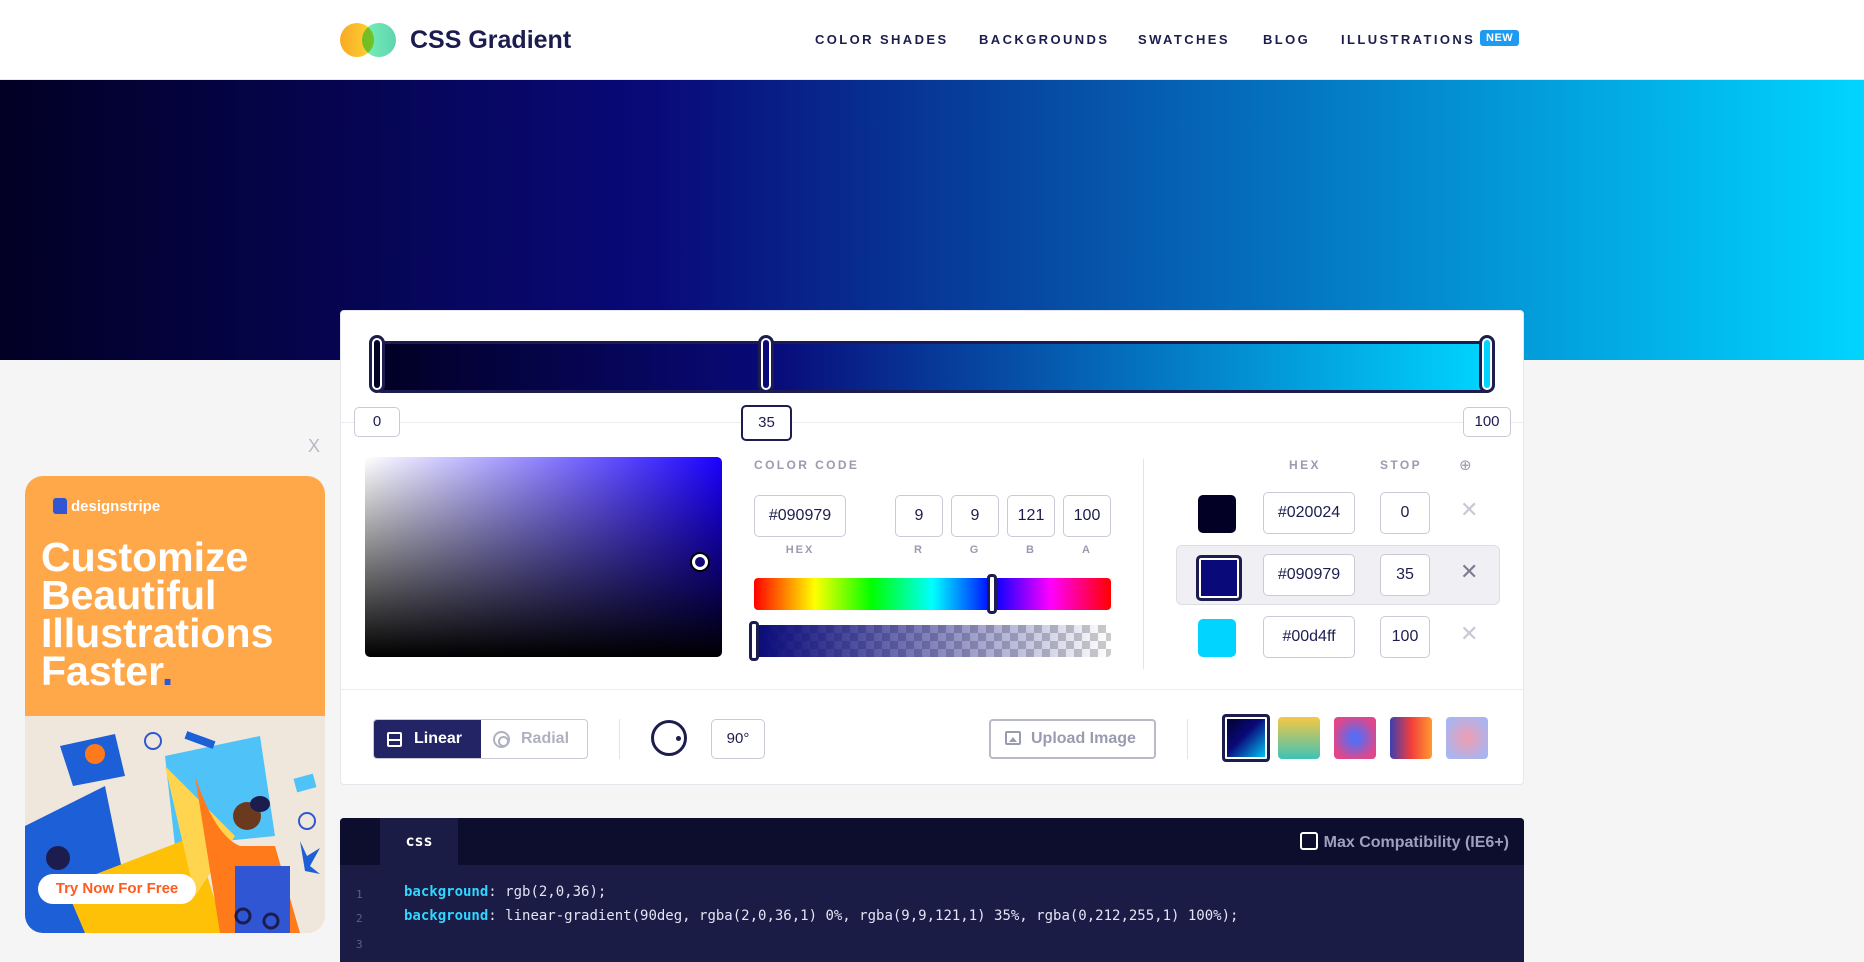  I want to click on angle-input: 90°, so click(738, 739).